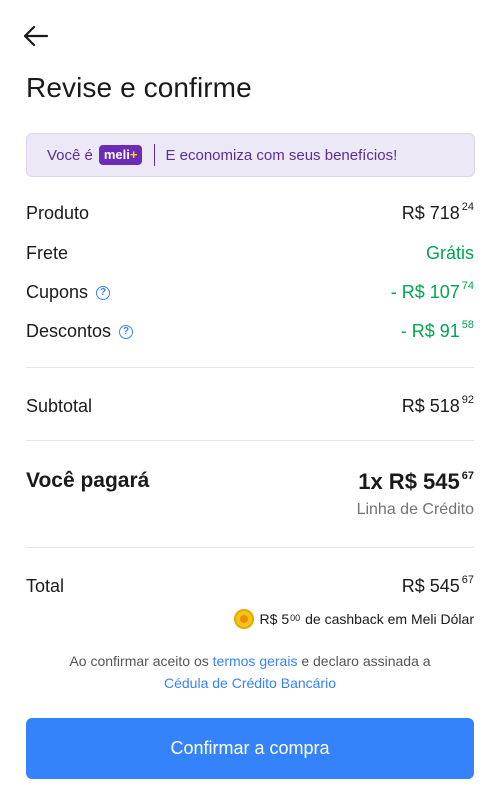 The height and width of the screenshot is (796, 500). I want to click on cupons-value-main: - R$ 107, so click(425, 292).